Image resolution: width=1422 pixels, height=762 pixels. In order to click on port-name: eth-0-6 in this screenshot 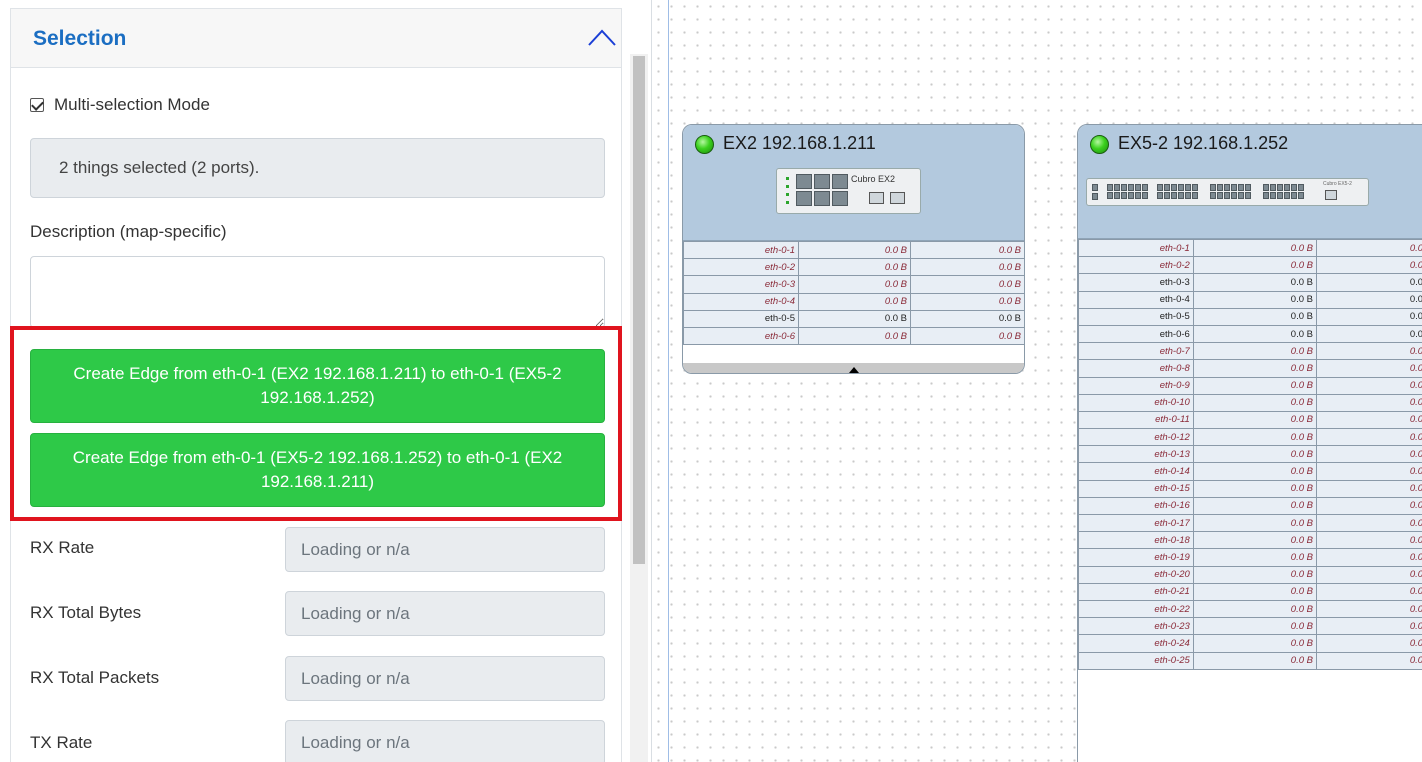, I will do `click(741, 336)`.